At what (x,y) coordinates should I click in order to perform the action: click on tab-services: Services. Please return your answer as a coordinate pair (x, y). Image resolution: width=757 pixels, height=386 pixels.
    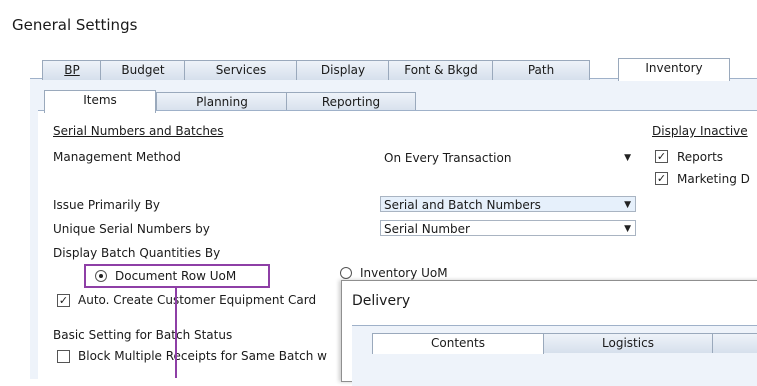
    Looking at the image, I should click on (241, 70).